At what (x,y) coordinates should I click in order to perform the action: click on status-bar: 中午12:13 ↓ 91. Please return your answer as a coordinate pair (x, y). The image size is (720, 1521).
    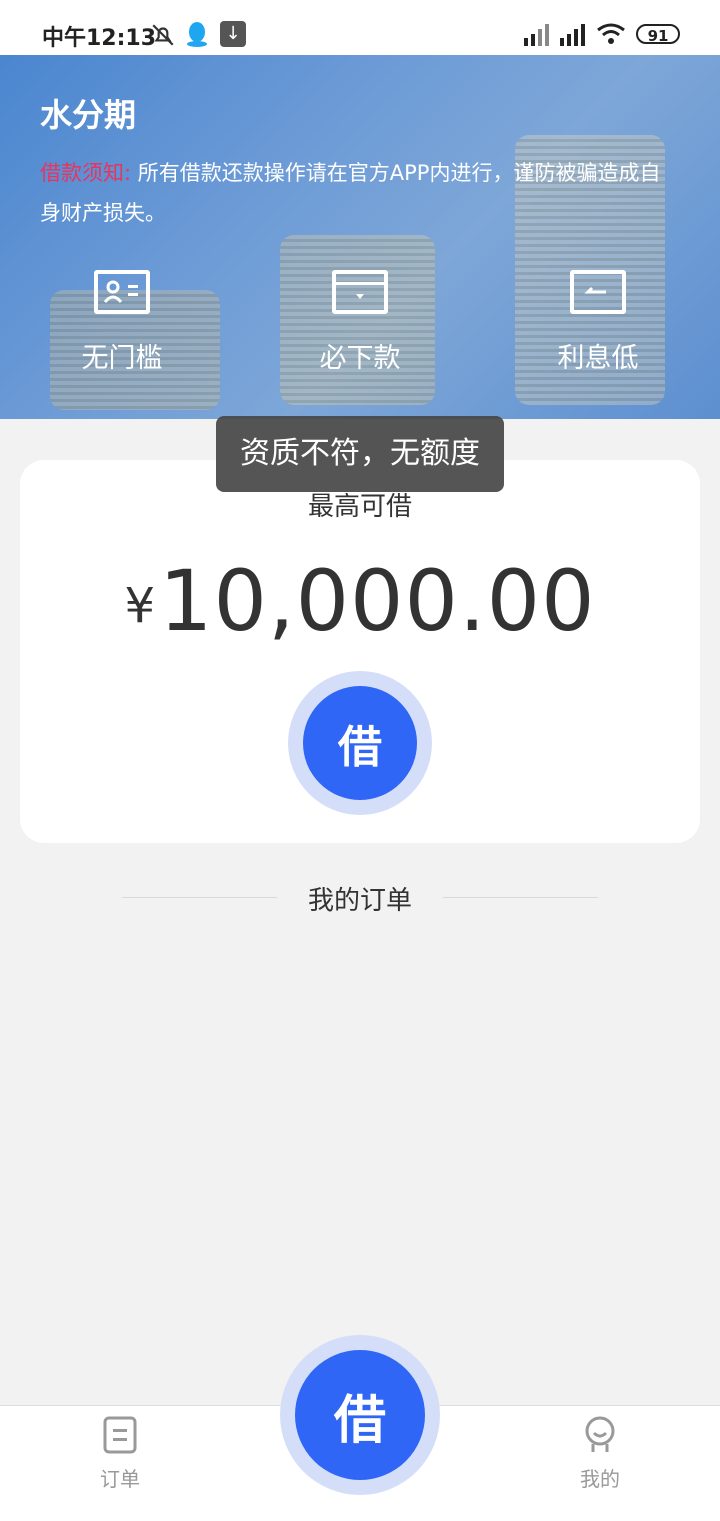
    Looking at the image, I should click on (360, 27).